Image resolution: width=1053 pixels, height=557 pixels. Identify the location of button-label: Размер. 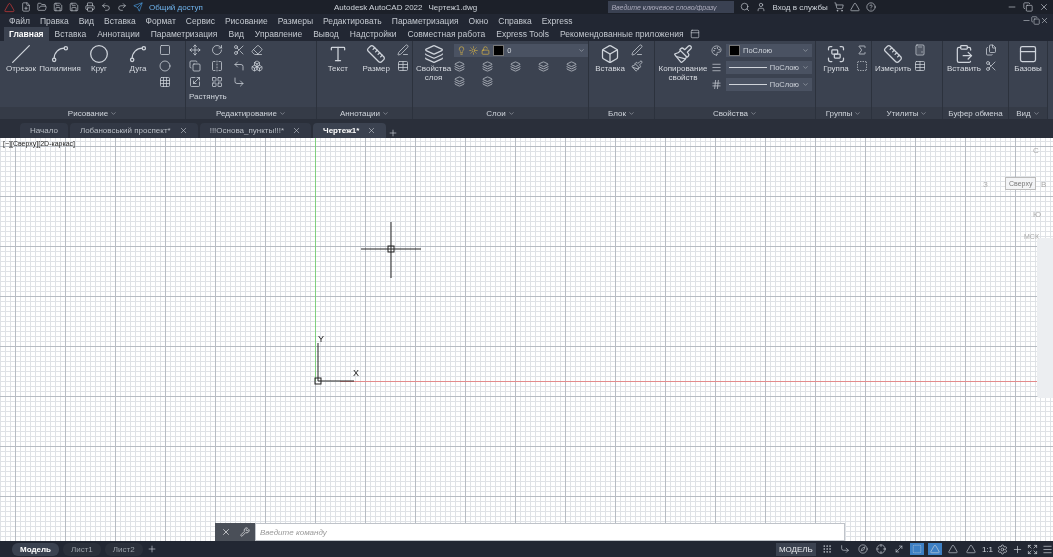
(376, 69).